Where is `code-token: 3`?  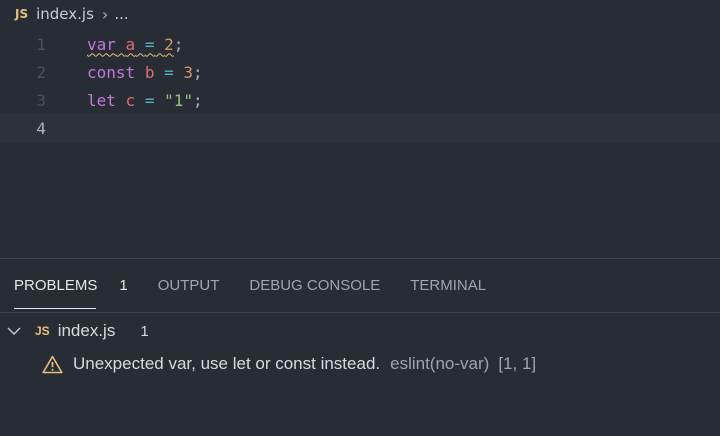
code-token: 3 is located at coordinates (188, 72).